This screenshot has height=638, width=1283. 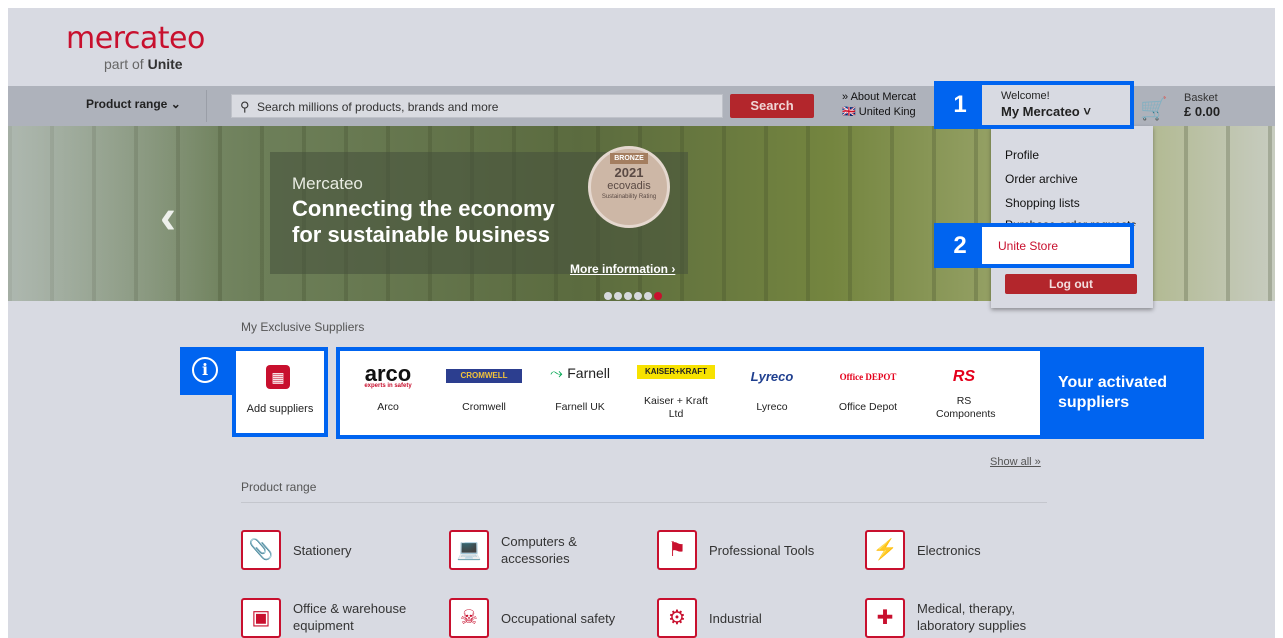 I want to click on supplier-name: Kaiser + Kraft Ltd, so click(x=676, y=407).